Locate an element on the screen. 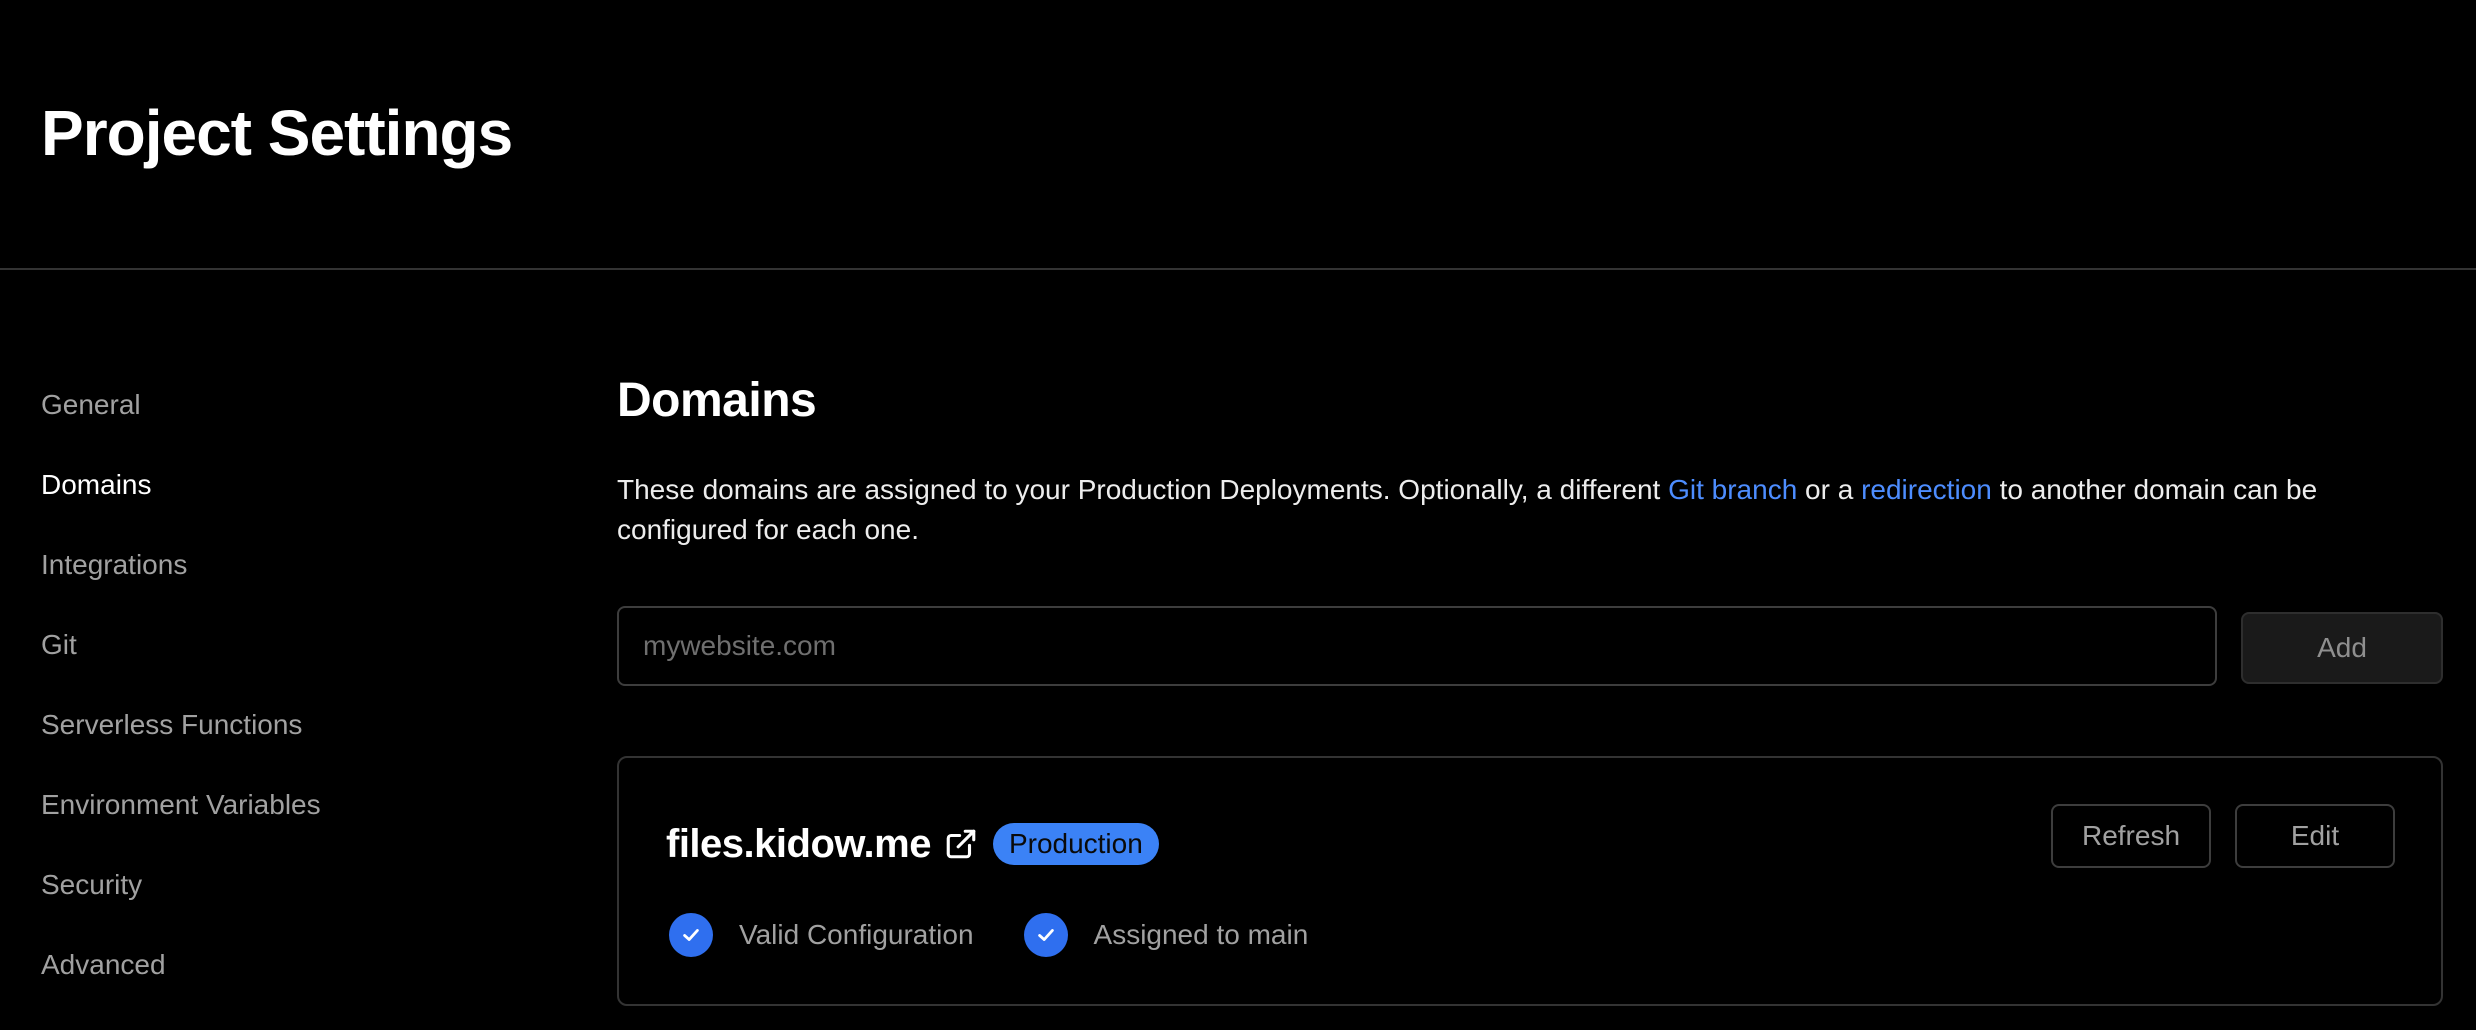  add-domain-row: Add is located at coordinates (1530, 646).